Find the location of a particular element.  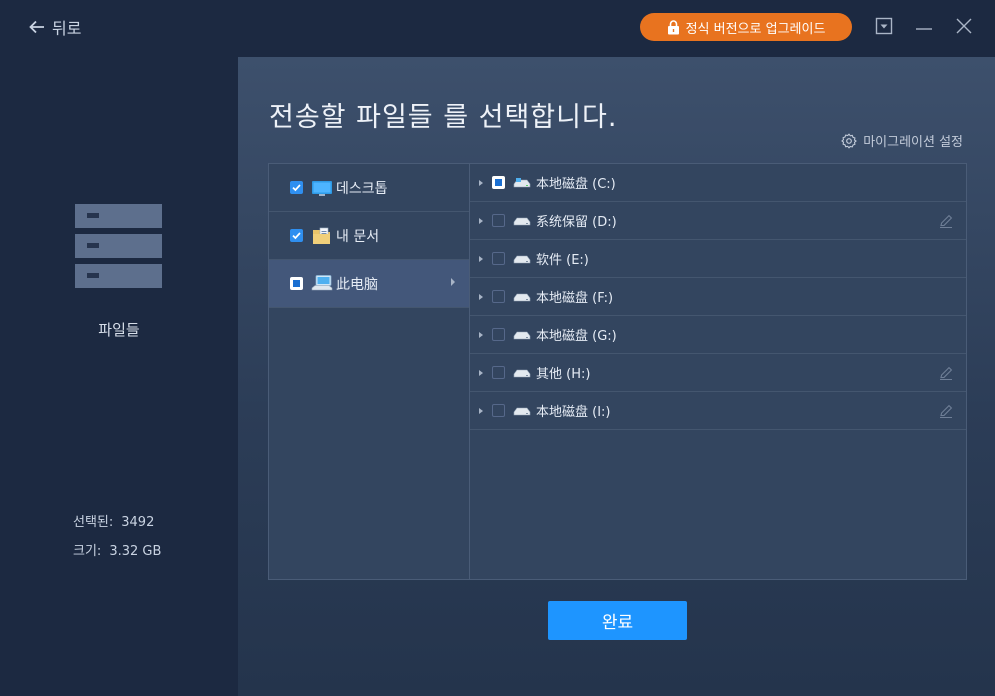

upgrade-label: 정식 버전으로 업그레이드 is located at coordinates (755, 29).